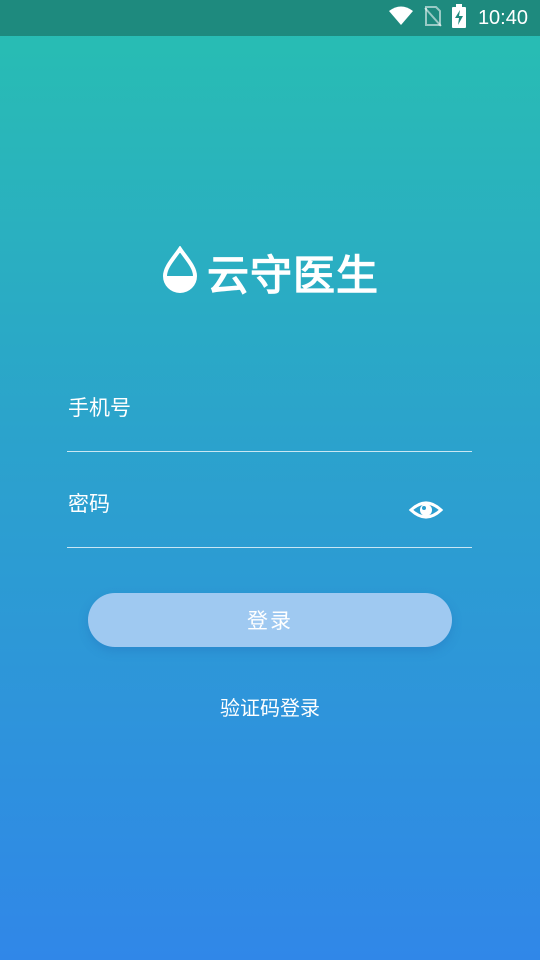  I want to click on status-icons: 10:40, so click(458, 18).